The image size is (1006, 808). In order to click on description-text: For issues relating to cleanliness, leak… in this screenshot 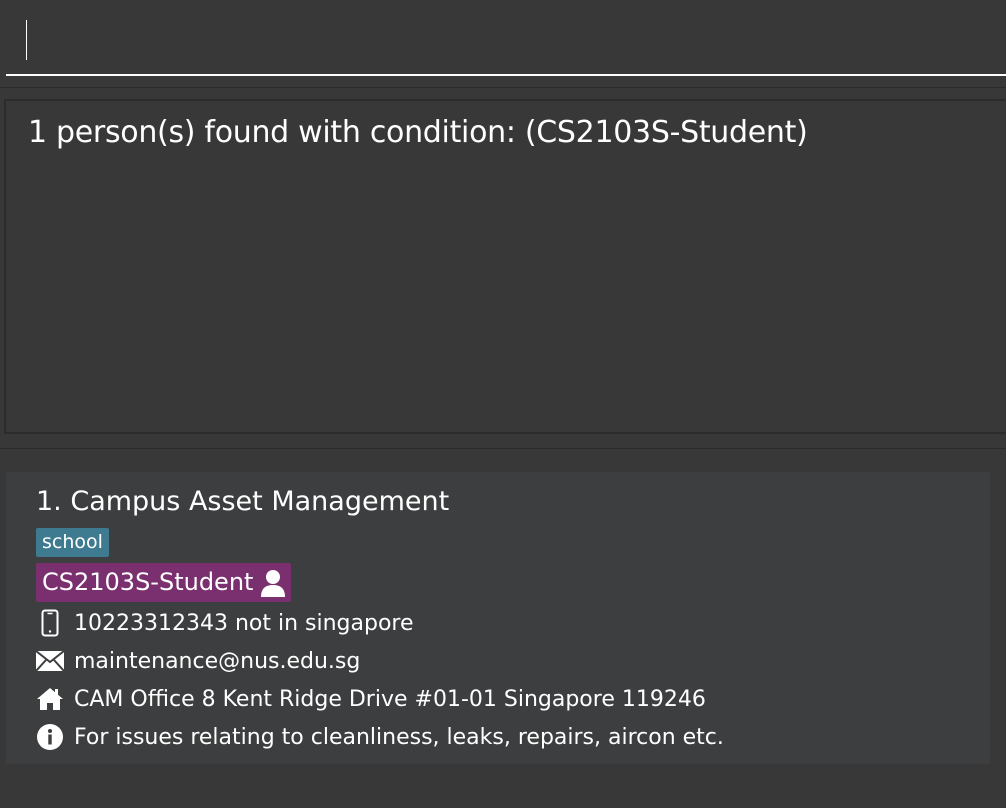, I will do `click(399, 737)`.